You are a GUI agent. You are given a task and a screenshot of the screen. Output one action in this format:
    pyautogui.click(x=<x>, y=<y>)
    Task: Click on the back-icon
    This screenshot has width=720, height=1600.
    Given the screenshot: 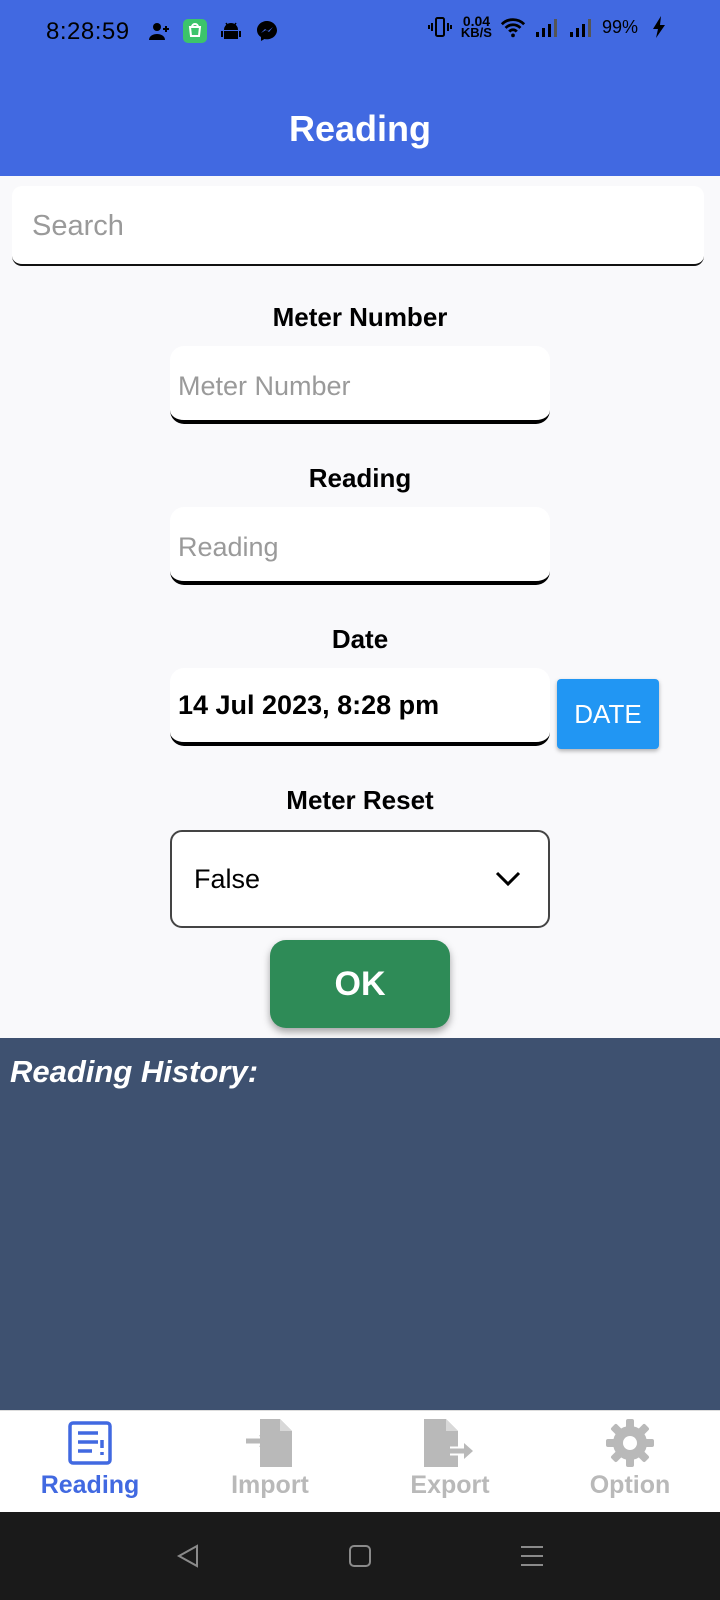 What is the action you would take?
    pyautogui.click(x=188, y=1556)
    